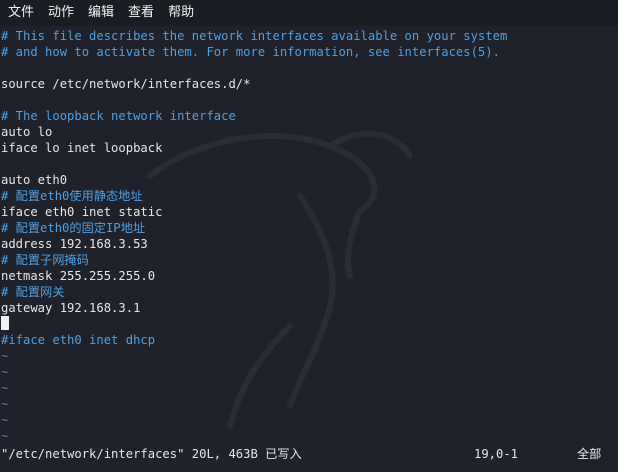  Describe the element at coordinates (82, 212) in the screenshot. I see `line-text: iface eth0 inet static` at that location.